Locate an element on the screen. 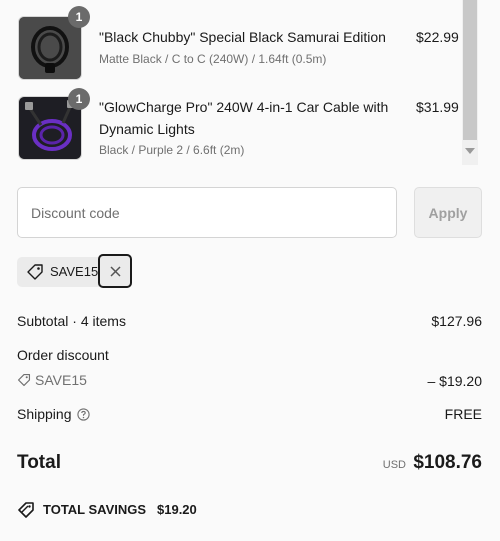 Image resolution: width=500 pixels, height=541 pixels. order-discount-code-text: SAVE15 is located at coordinates (61, 380).